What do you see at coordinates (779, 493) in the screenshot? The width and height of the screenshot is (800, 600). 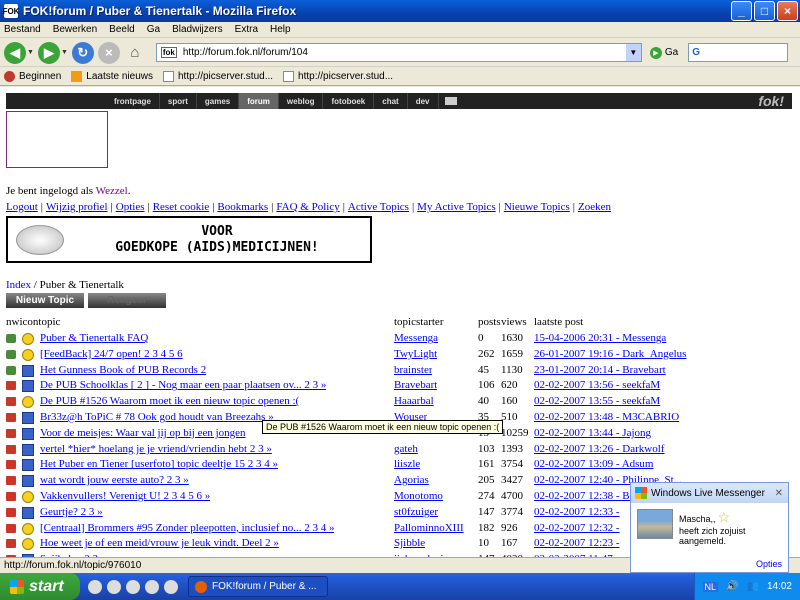 I see `close-icon: ✕` at bounding box center [779, 493].